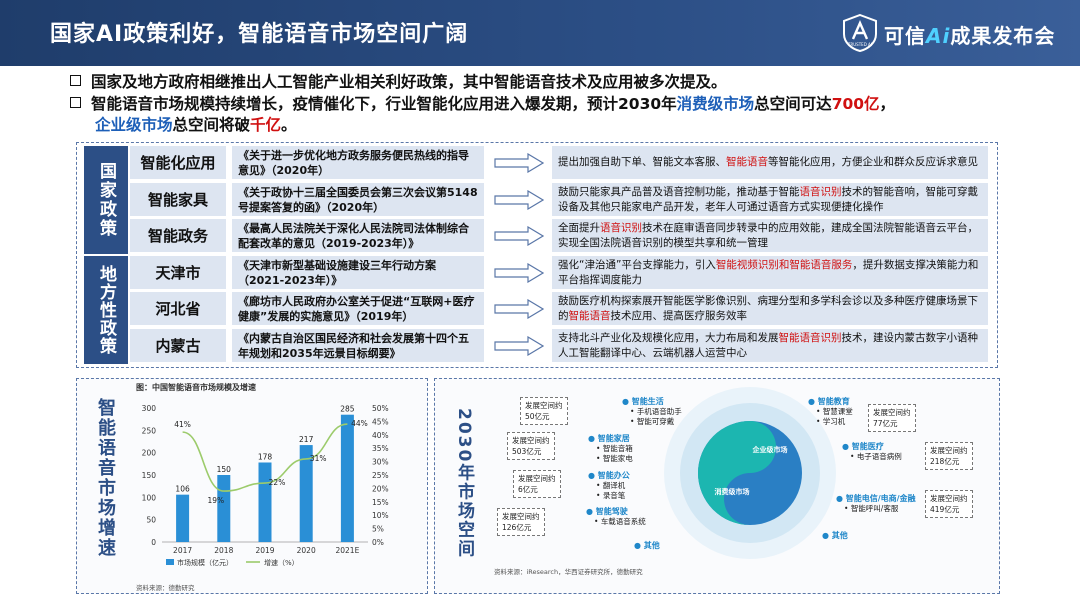  I want to click on bullet-2-text-a: 智能语音市场规模持续增长，疫情催化下，行业智能化应用进入爆发期，预计2030年, so click(384, 104).